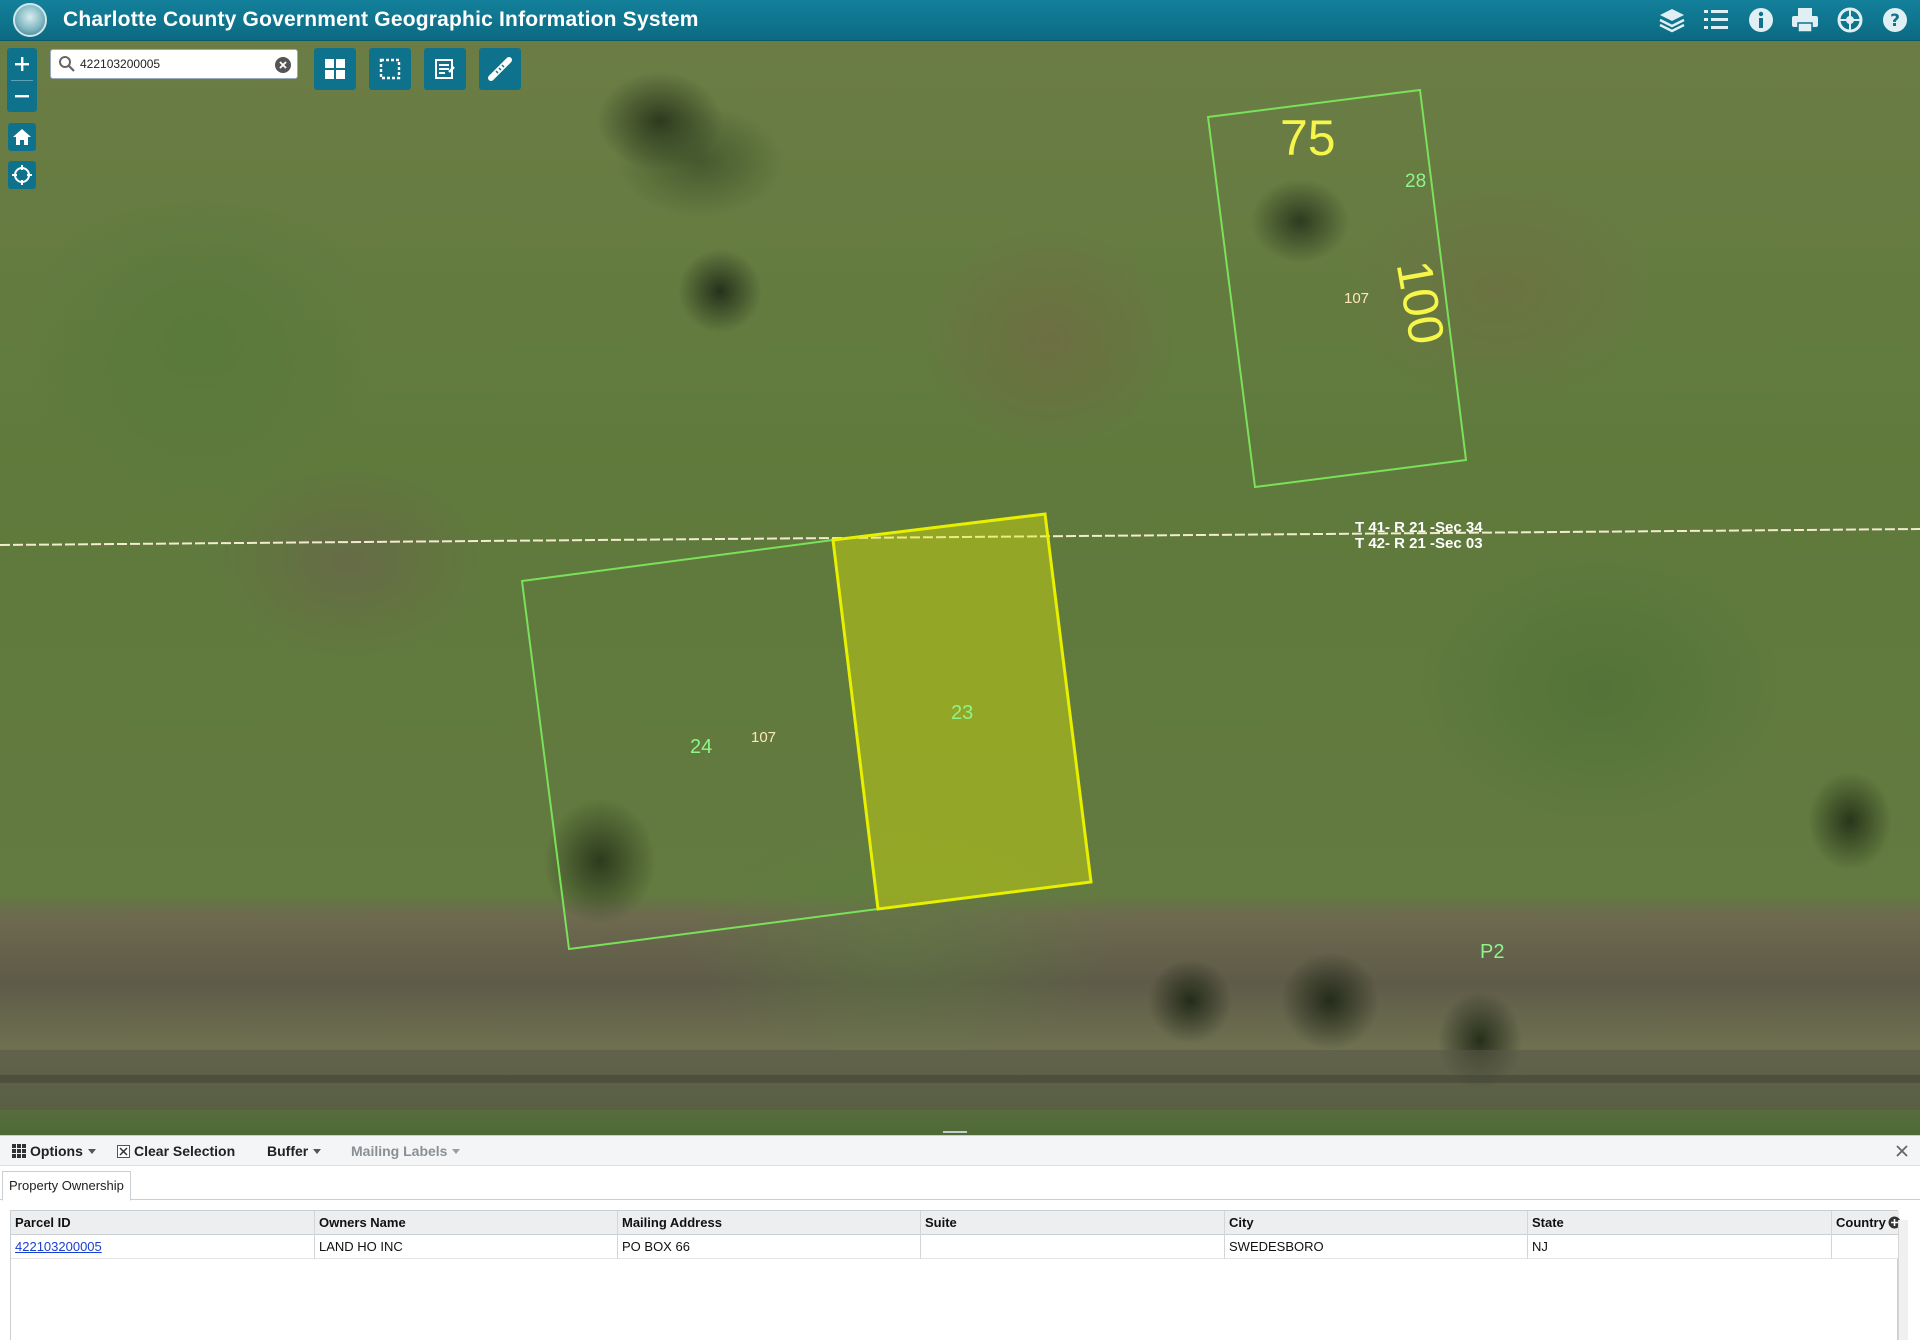 Image resolution: width=1920 pixels, height=1340 pixels. I want to click on clear-selection-button: Clear Selection, so click(176, 1151).